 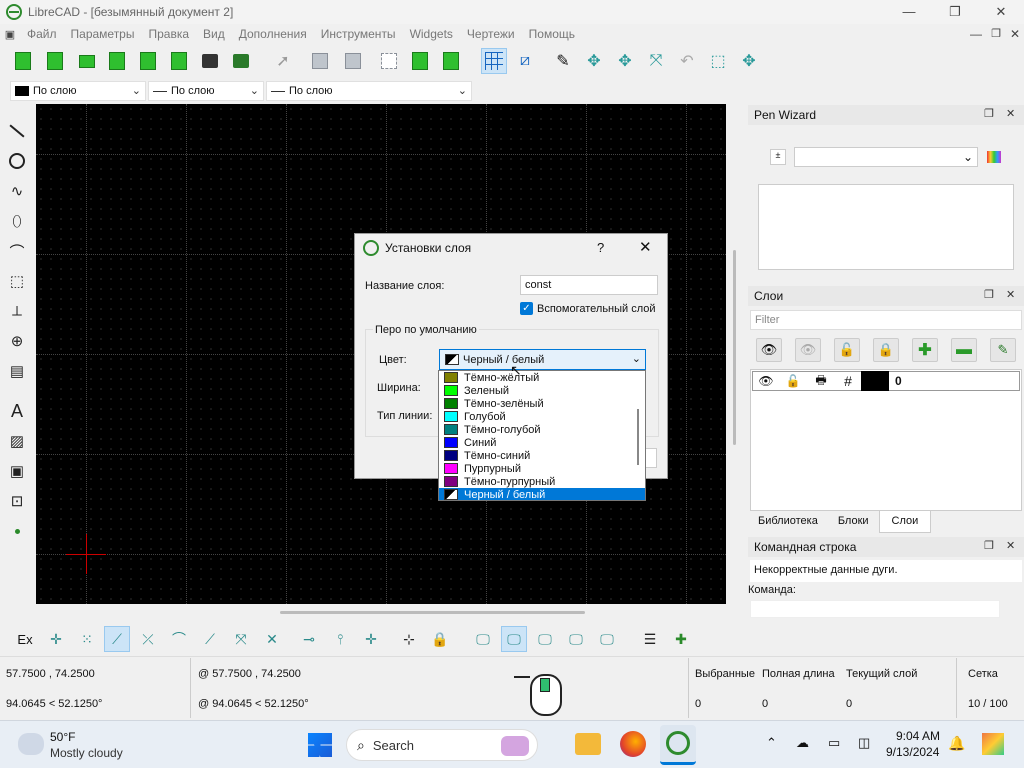 I want to click on text-tool-button: A, so click(x=17, y=411).